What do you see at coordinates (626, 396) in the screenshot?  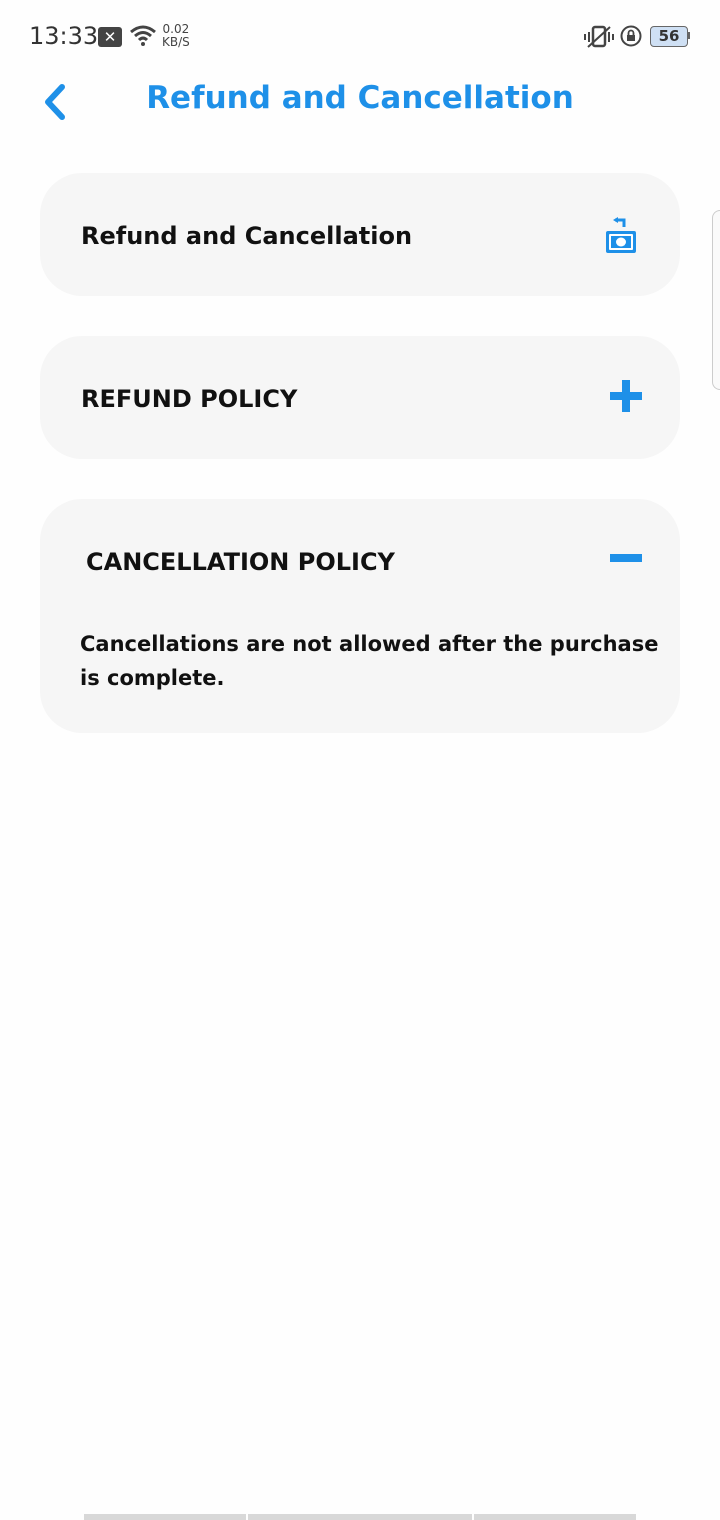 I see `plus-icon` at bounding box center [626, 396].